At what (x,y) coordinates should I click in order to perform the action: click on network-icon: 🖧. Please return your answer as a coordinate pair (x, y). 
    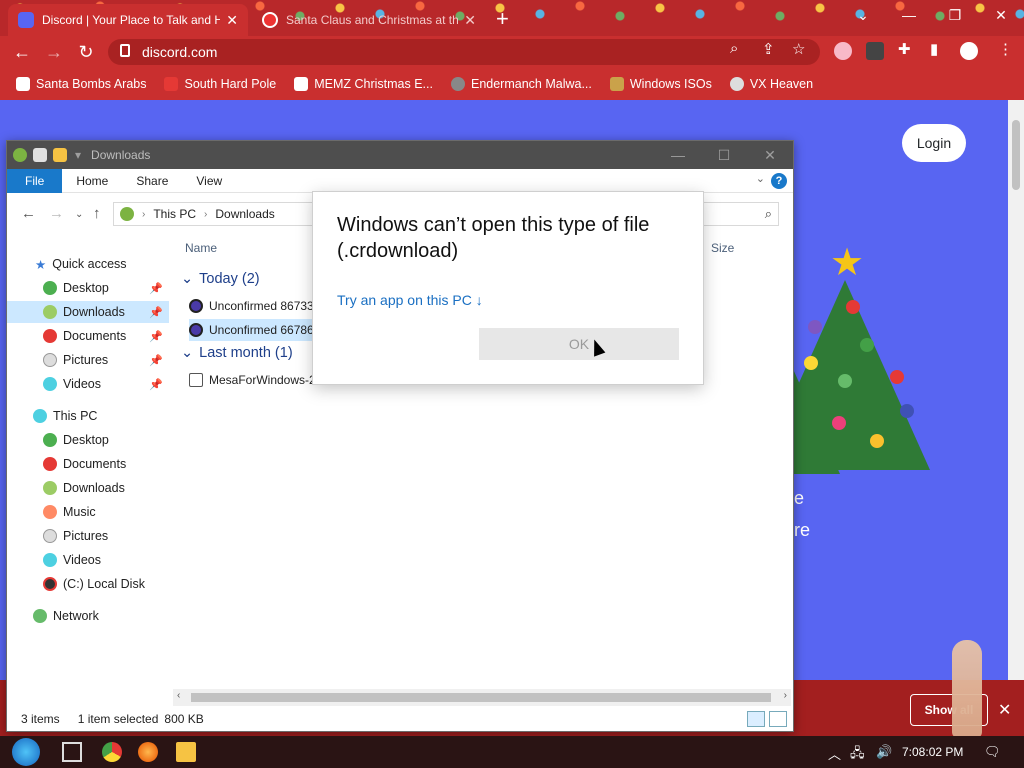
    Looking at the image, I should click on (857, 755).